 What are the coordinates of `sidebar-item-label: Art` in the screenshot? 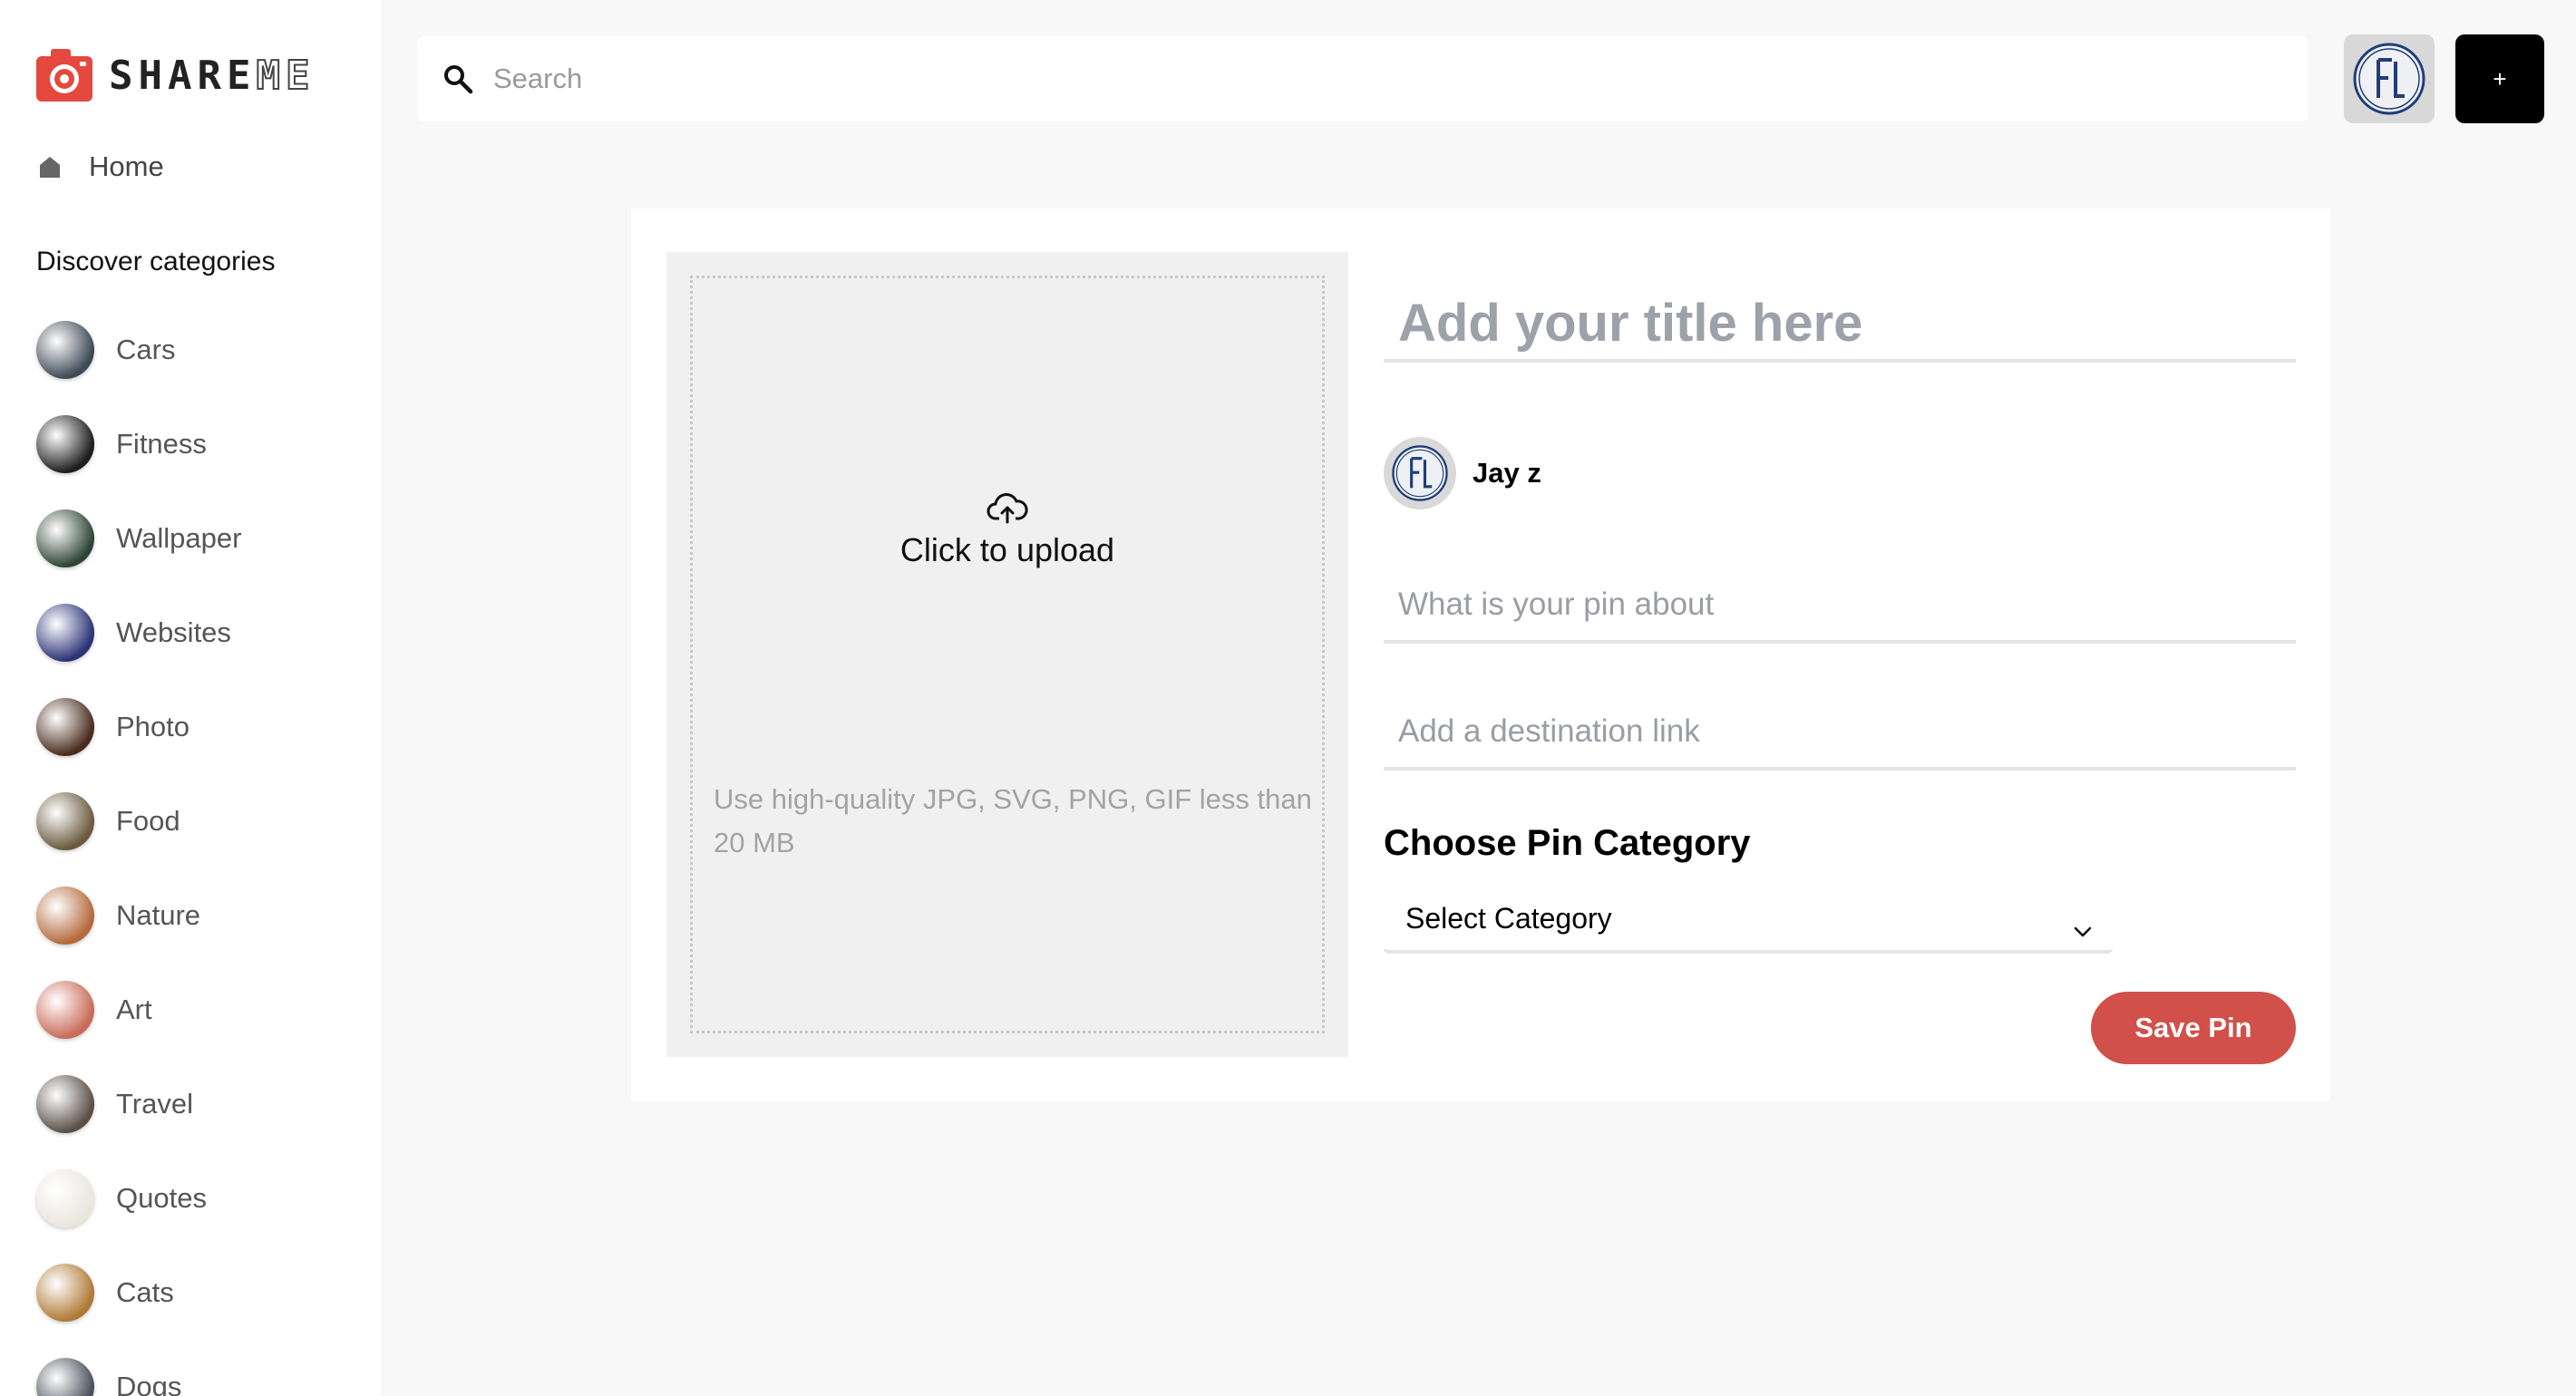 It's located at (134, 1009).